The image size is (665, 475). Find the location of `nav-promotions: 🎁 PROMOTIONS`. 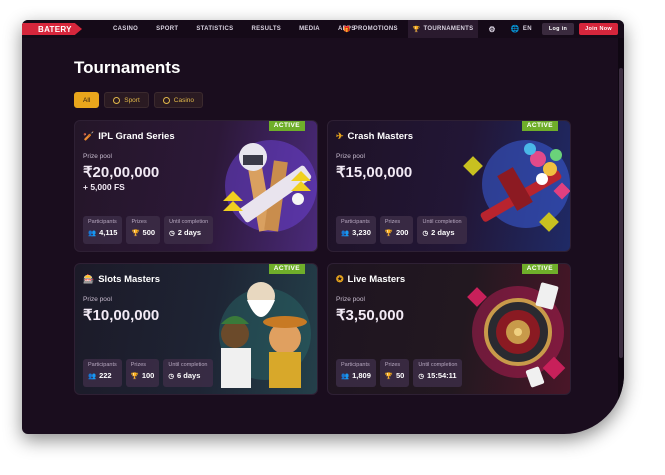

nav-promotions: 🎁 PROMOTIONS is located at coordinates (370, 29).